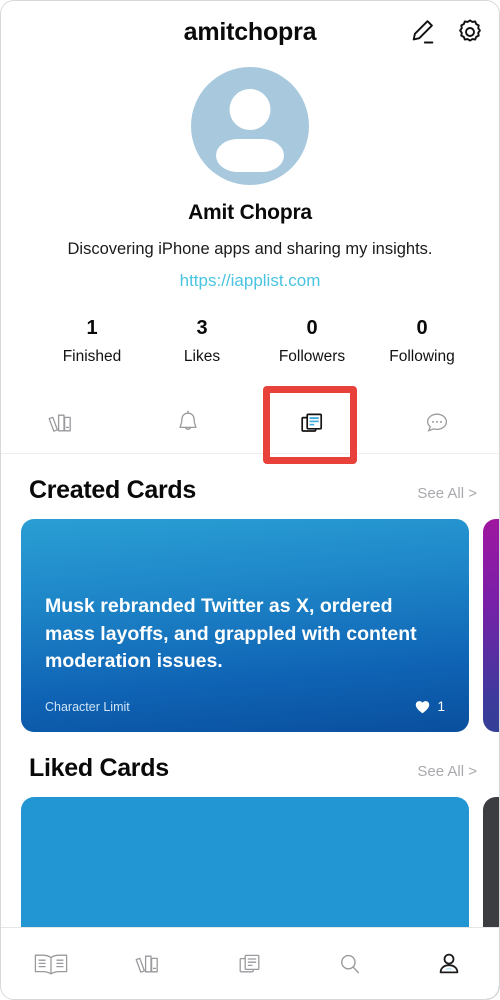 Image resolution: width=500 pixels, height=1000 pixels. Describe the element at coordinates (447, 493) in the screenshot. I see `see-all-created-button: See All >` at that location.